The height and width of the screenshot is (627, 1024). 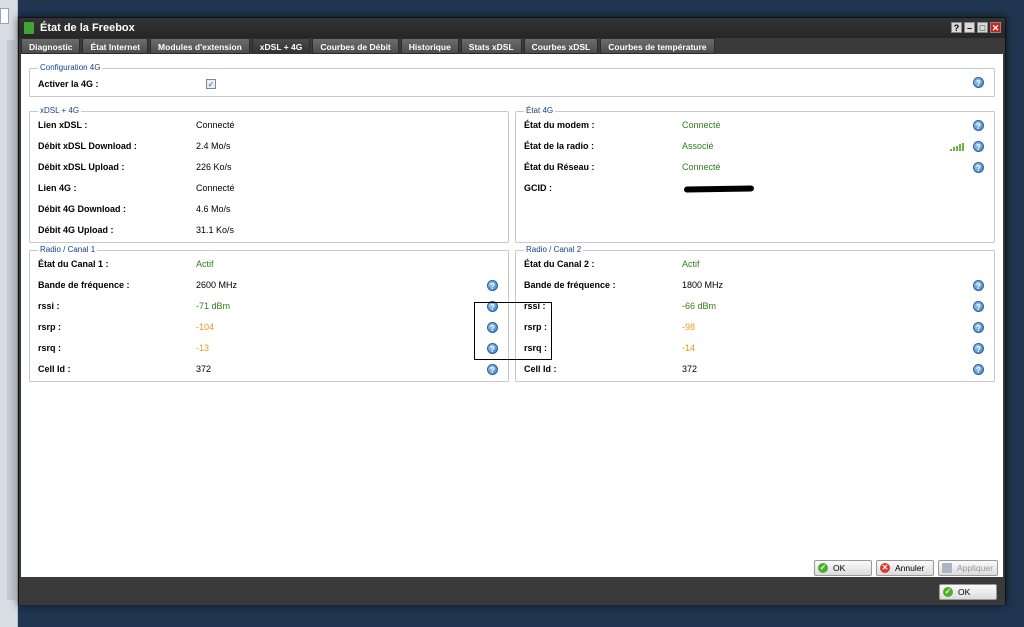 What do you see at coordinates (754, 125) in the screenshot?
I see `etat-4g-row: État du modem : Connecté` at bounding box center [754, 125].